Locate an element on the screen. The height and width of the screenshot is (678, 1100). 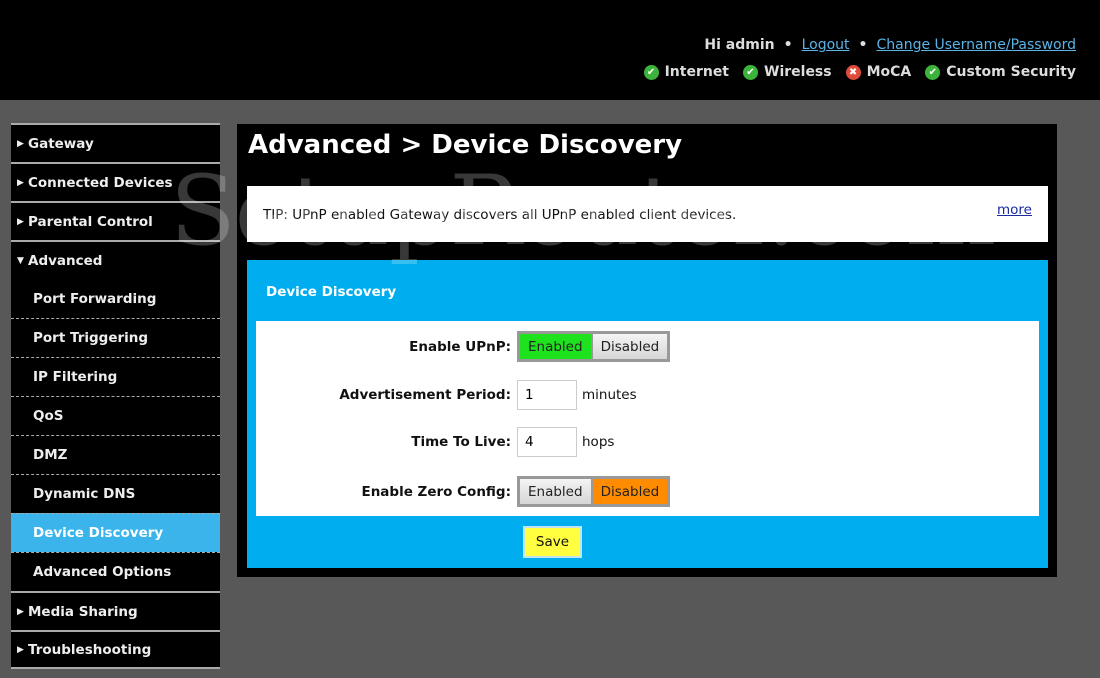
sidebar-item-device-discovery: Device Discovery is located at coordinates (115, 532).